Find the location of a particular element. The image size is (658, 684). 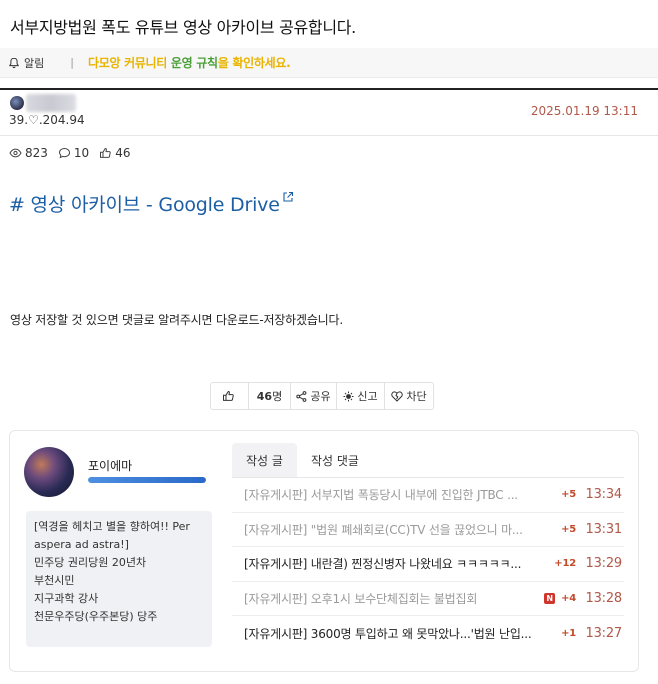

eye-icon is located at coordinates (15, 153).